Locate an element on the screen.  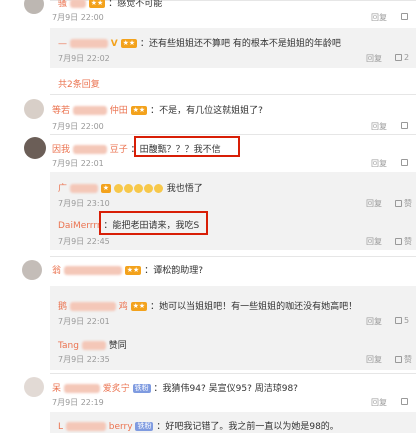
comment-author: 骚 is located at coordinates (62, 4).